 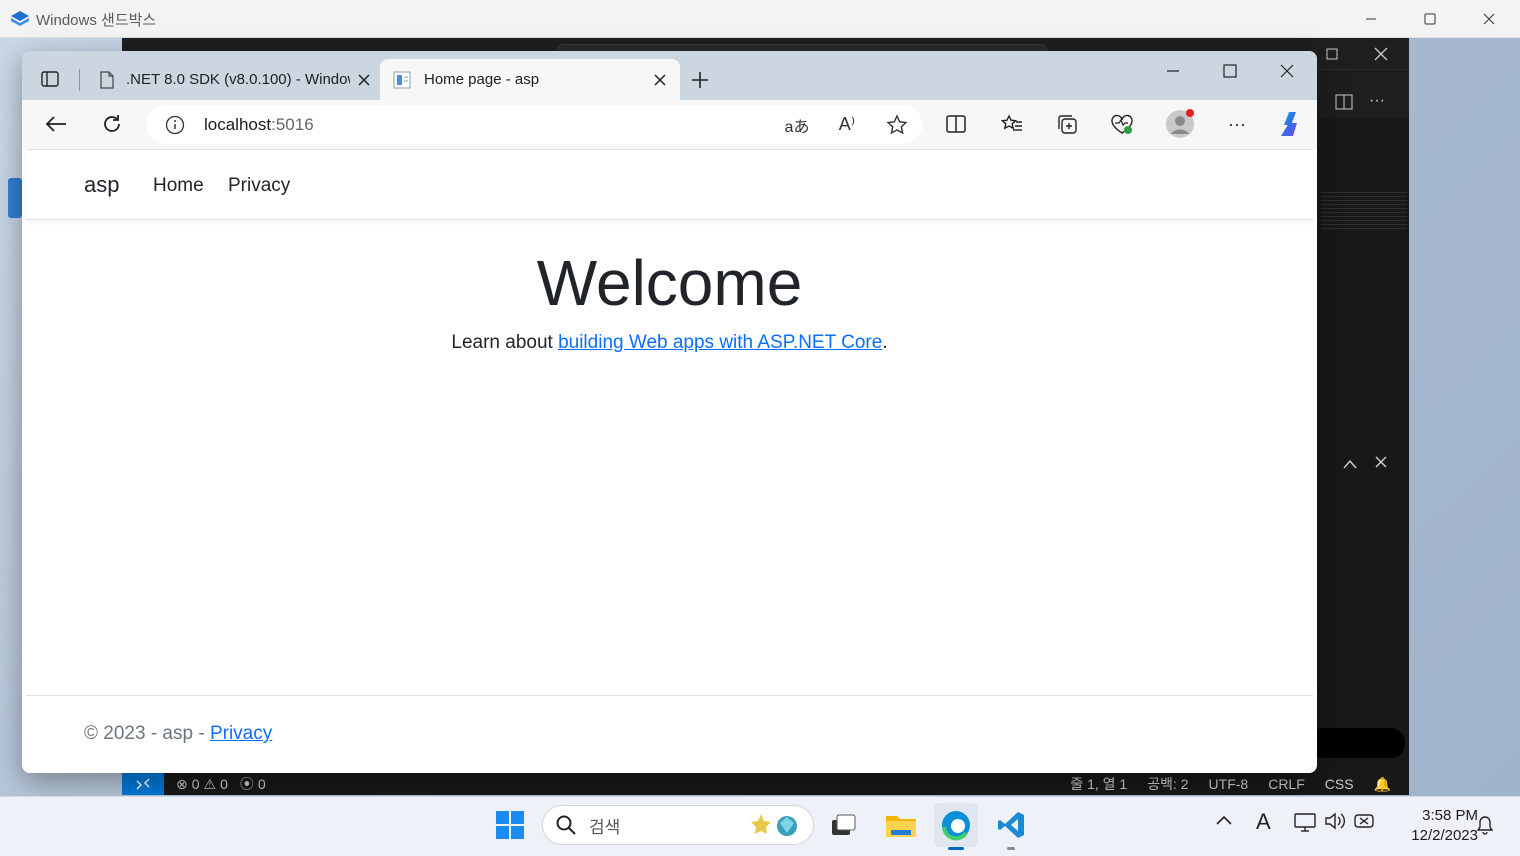 What do you see at coordinates (605, 827) in the screenshot?
I see `search-placeholder: 검색` at bounding box center [605, 827].